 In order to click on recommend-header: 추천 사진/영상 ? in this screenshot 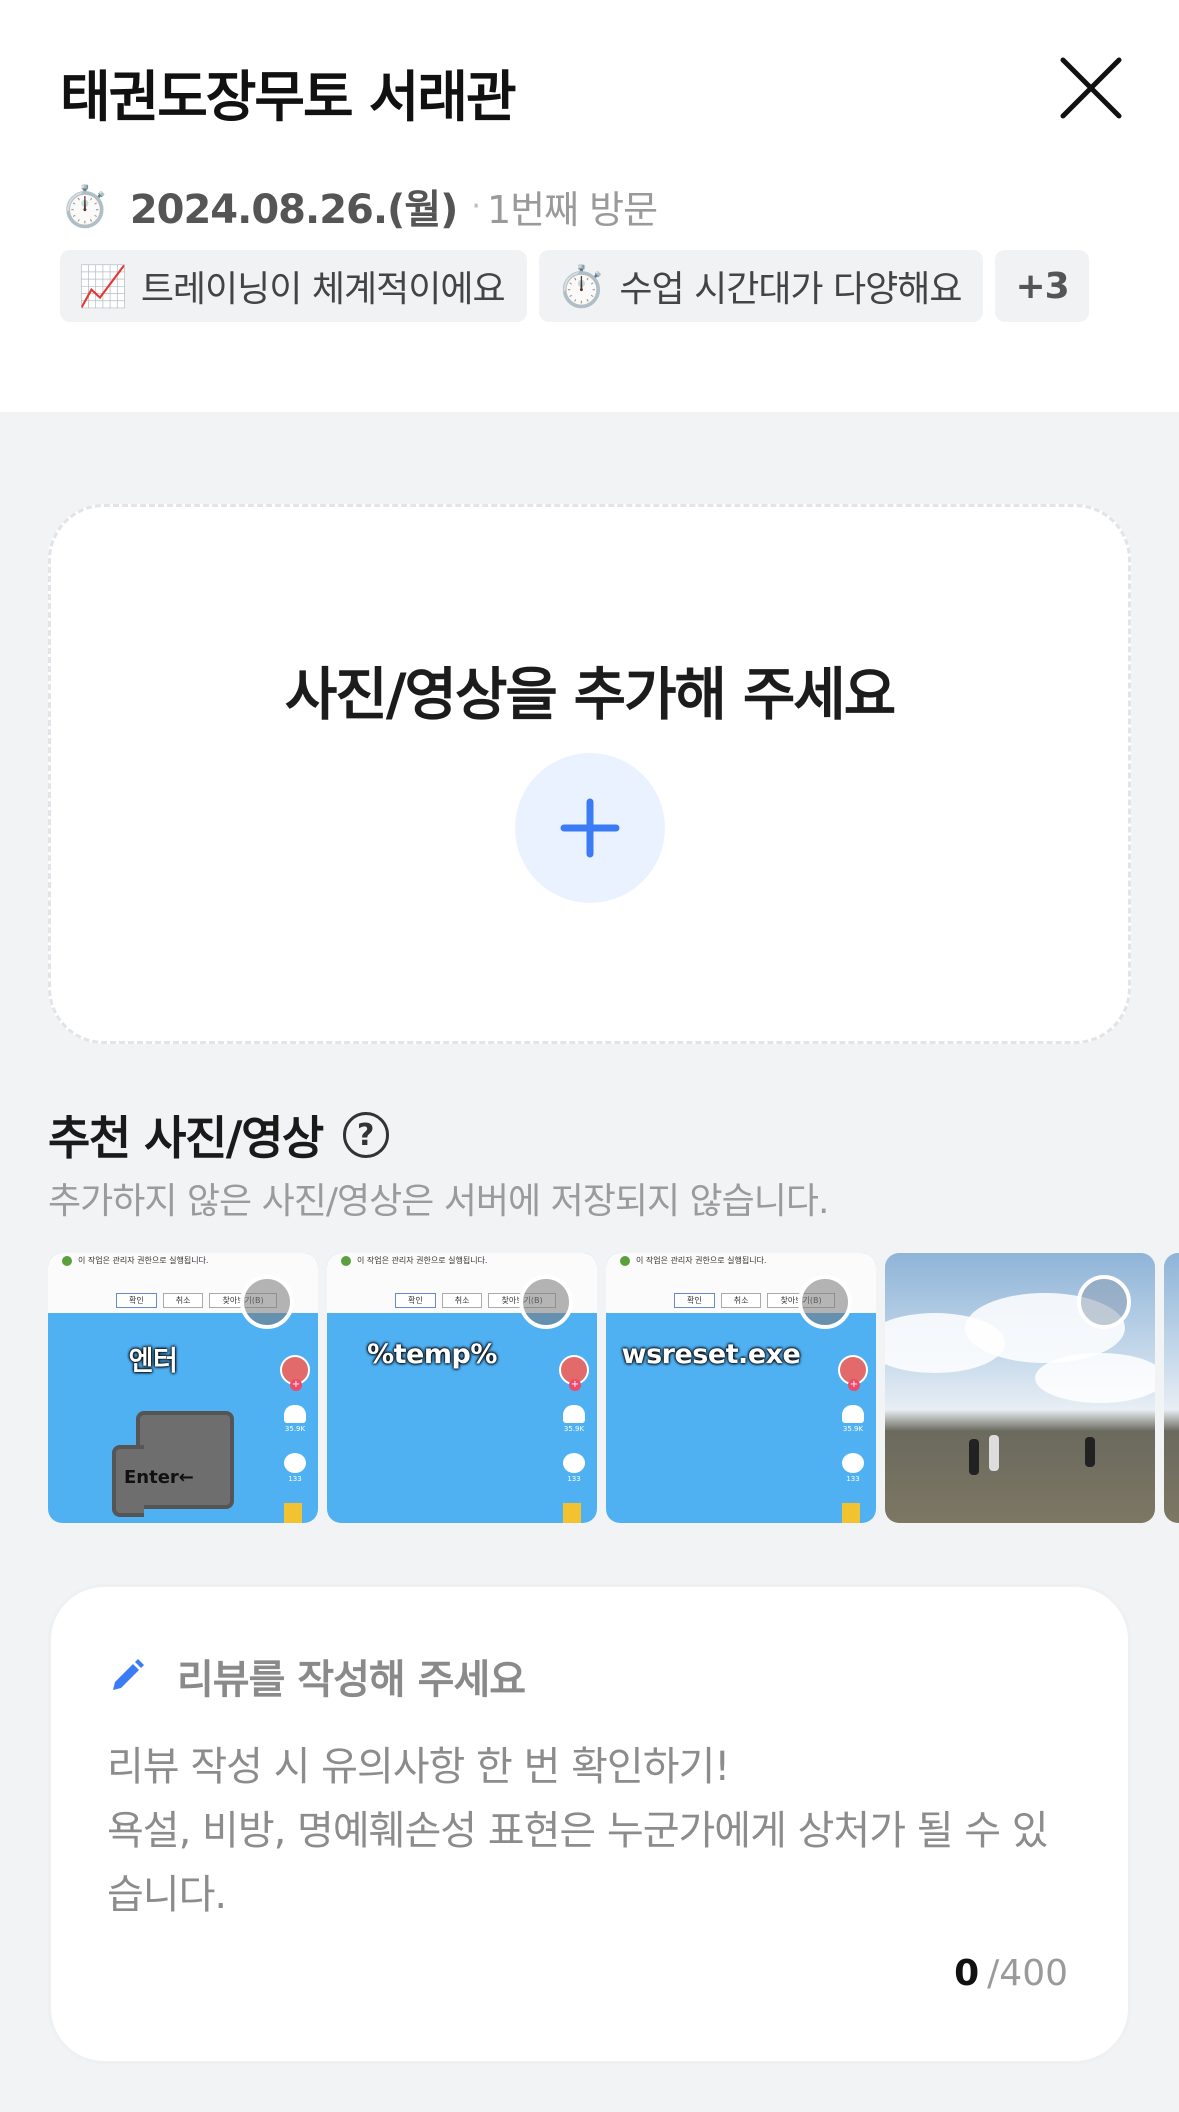, I will do `click(218, 1135)`.